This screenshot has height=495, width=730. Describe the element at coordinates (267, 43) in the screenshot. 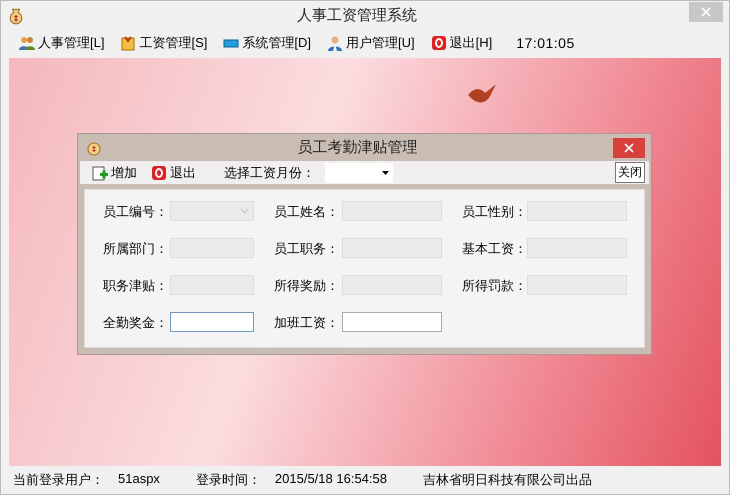

I see `menu-item: 系统管理[D]` at that location.